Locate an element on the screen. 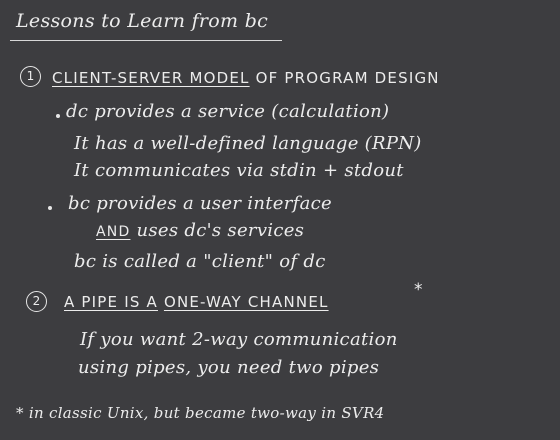 This screenshot has height=440, width=560. dc-line-3: It communicates via stdin + stdout is located at coordinates (239, 170).